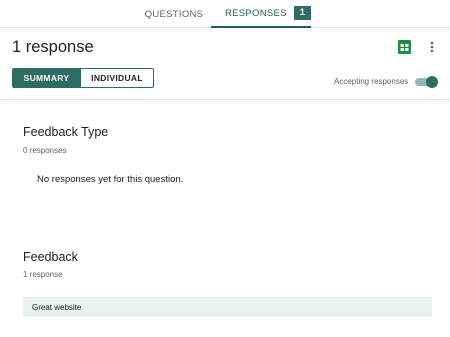 The height and width of the screenshot is (337, 450). I want to click on toggle-knob, so click(432, 82).